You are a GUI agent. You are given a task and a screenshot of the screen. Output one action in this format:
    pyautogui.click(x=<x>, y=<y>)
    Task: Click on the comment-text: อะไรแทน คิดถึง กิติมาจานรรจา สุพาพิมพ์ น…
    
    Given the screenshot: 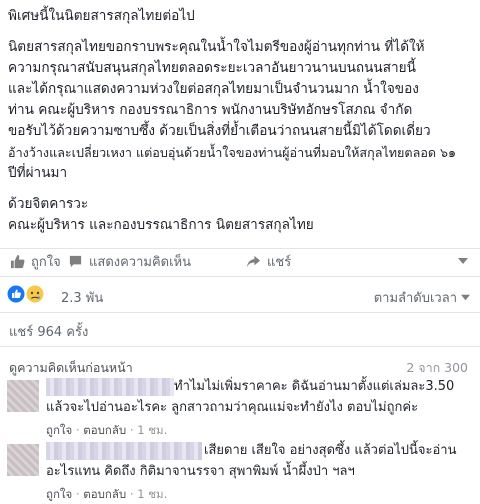 What is the action you would take?
    pyautogui.click(x=200, y=471)
    